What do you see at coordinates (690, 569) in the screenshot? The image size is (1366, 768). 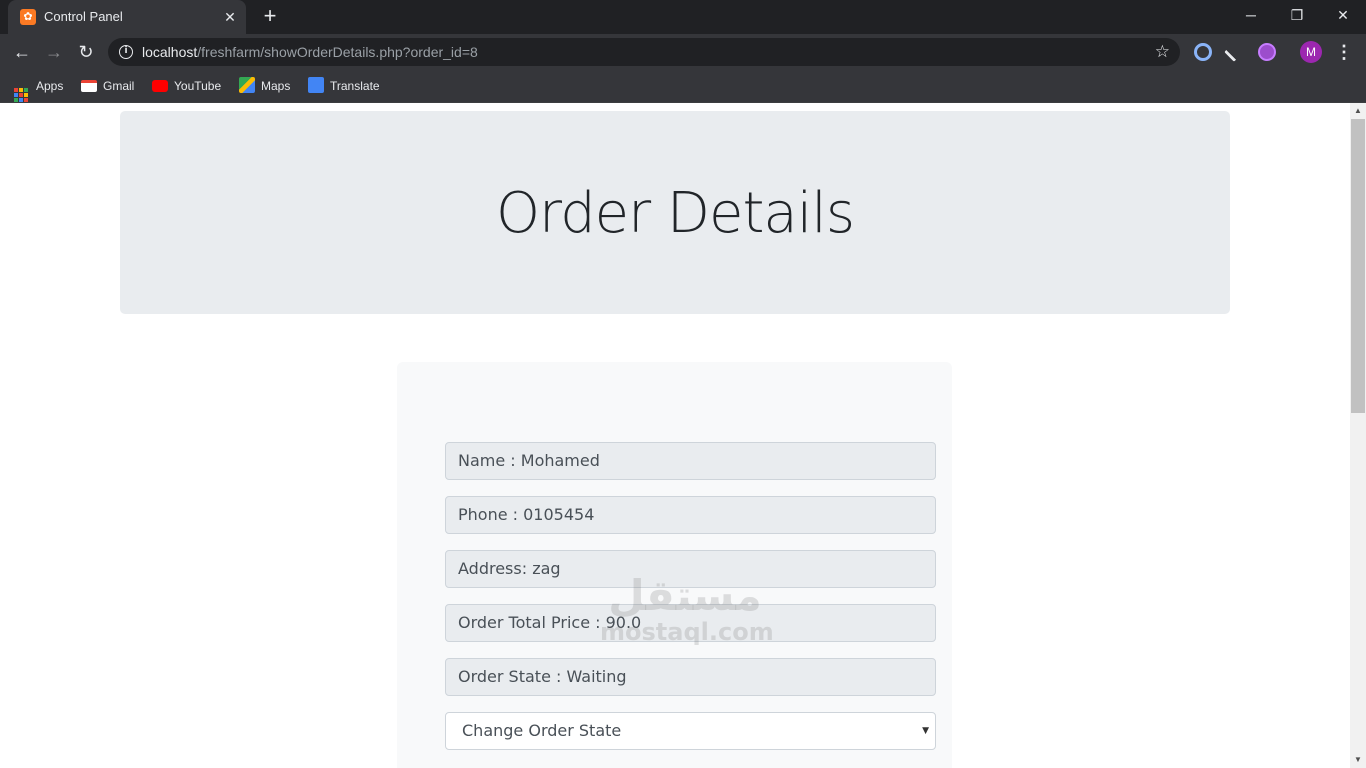 I see `address-field: Address: zag` at bounding box center [690, 569].